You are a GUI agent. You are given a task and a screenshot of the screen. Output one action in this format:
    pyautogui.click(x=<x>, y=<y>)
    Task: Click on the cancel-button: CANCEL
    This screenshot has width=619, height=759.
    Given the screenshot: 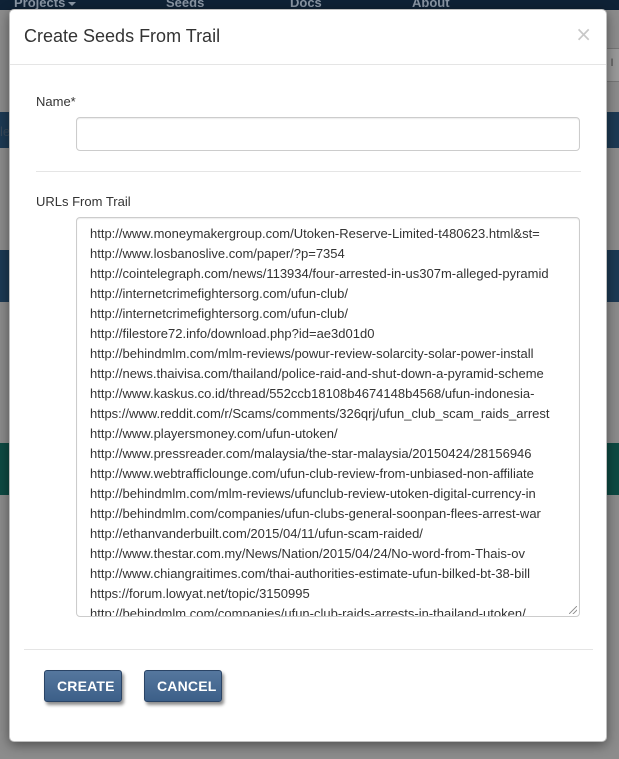 What is the action you would take?
    pyautogui.click(x=183, y=686)
    